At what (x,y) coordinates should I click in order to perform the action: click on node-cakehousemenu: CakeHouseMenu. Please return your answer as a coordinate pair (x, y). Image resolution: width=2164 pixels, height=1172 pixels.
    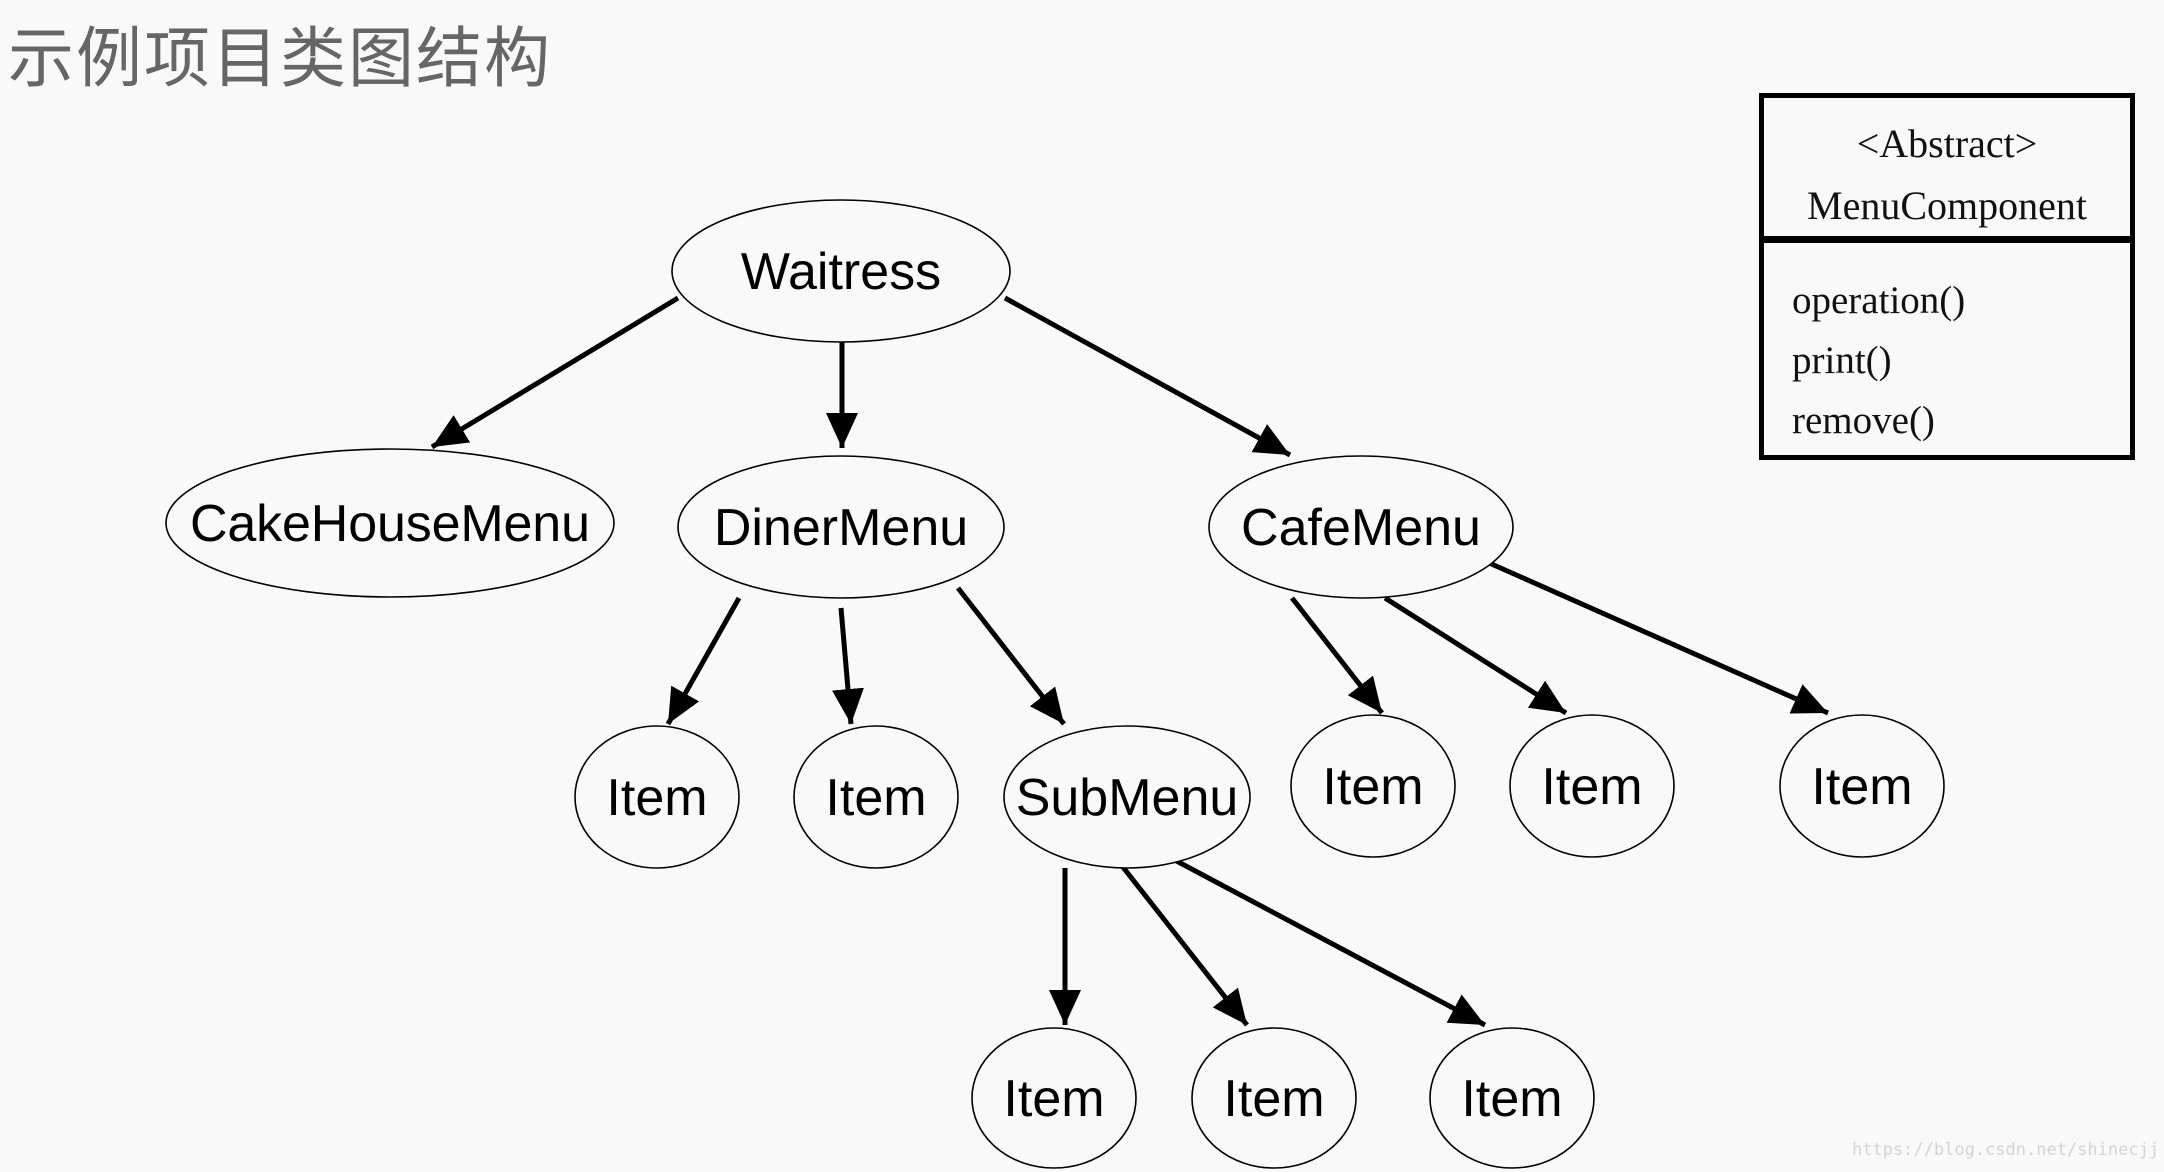
    Looking at the image, I should click on (390, 523).